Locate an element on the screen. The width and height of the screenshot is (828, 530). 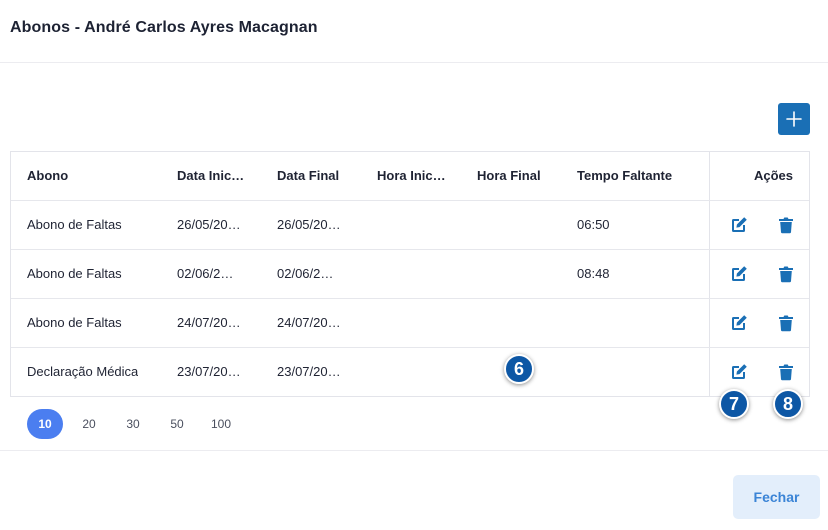
modal-title: Abonos - André Carlos Ayres Macagnan is located at coordinates (164, 27).